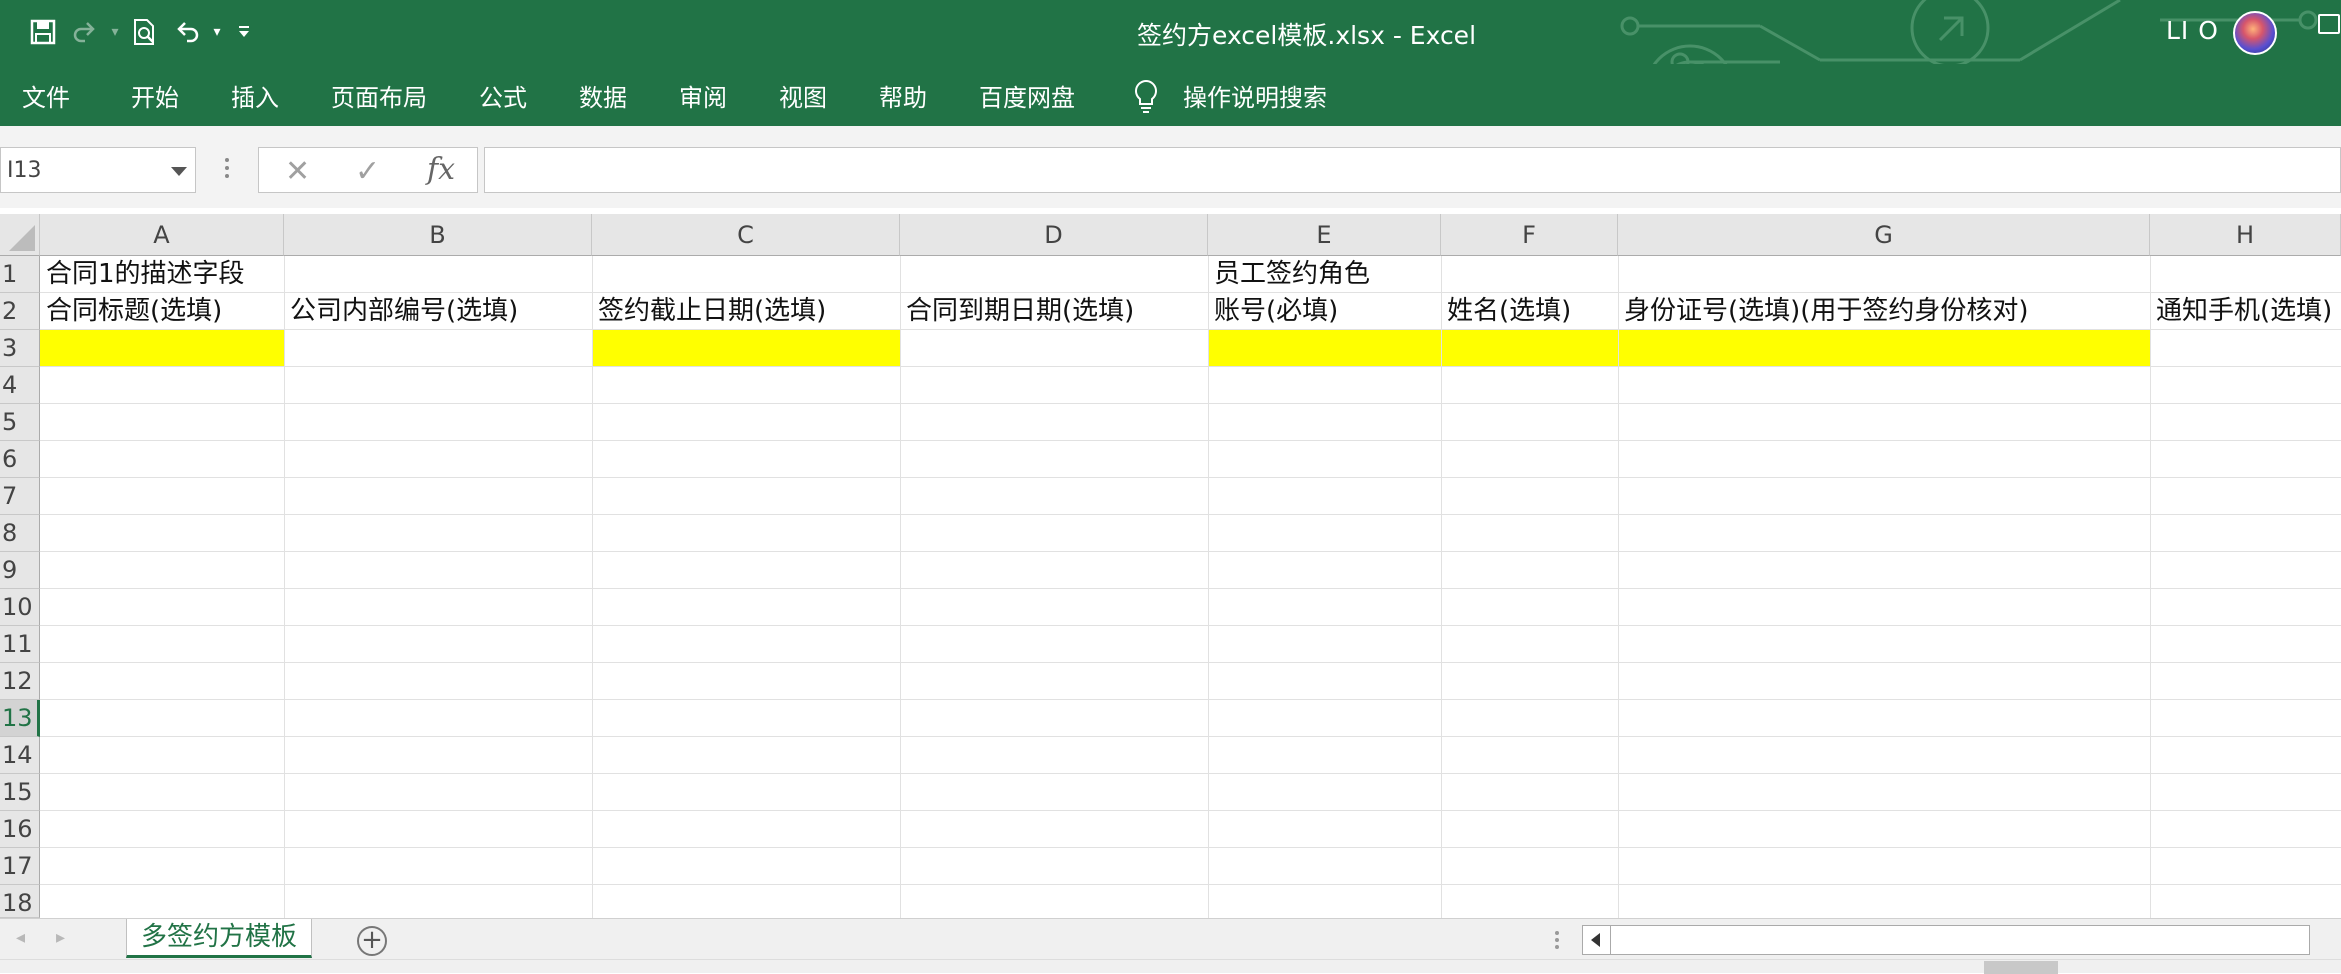 The width and height of the screenshot is (2341, 974). What do you see at coordinates (20, 607) in the screenshot?
I see `row-header-10: 10` at bounding box center [20, 607].